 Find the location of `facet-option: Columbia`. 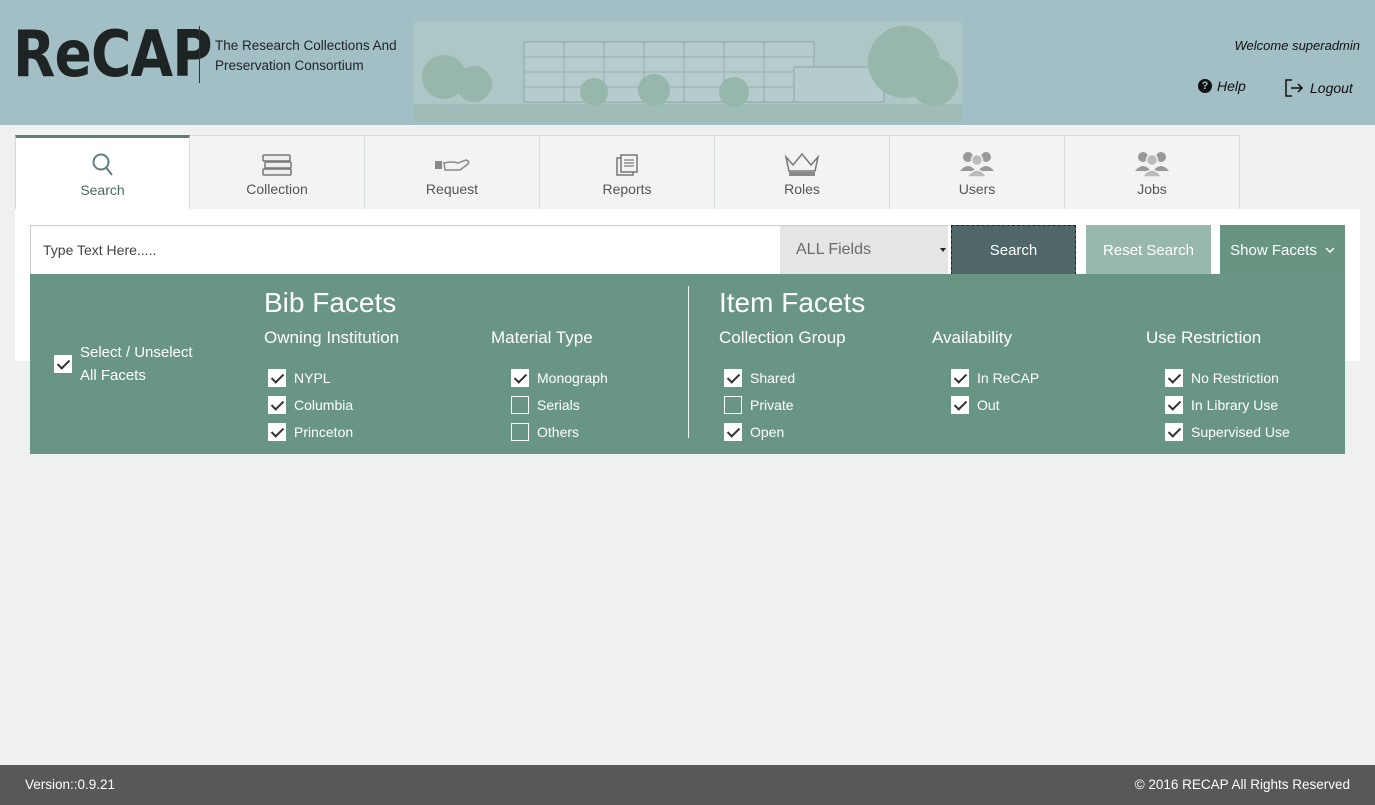

facet-option: Columbia is located at coordinates (333, 404).